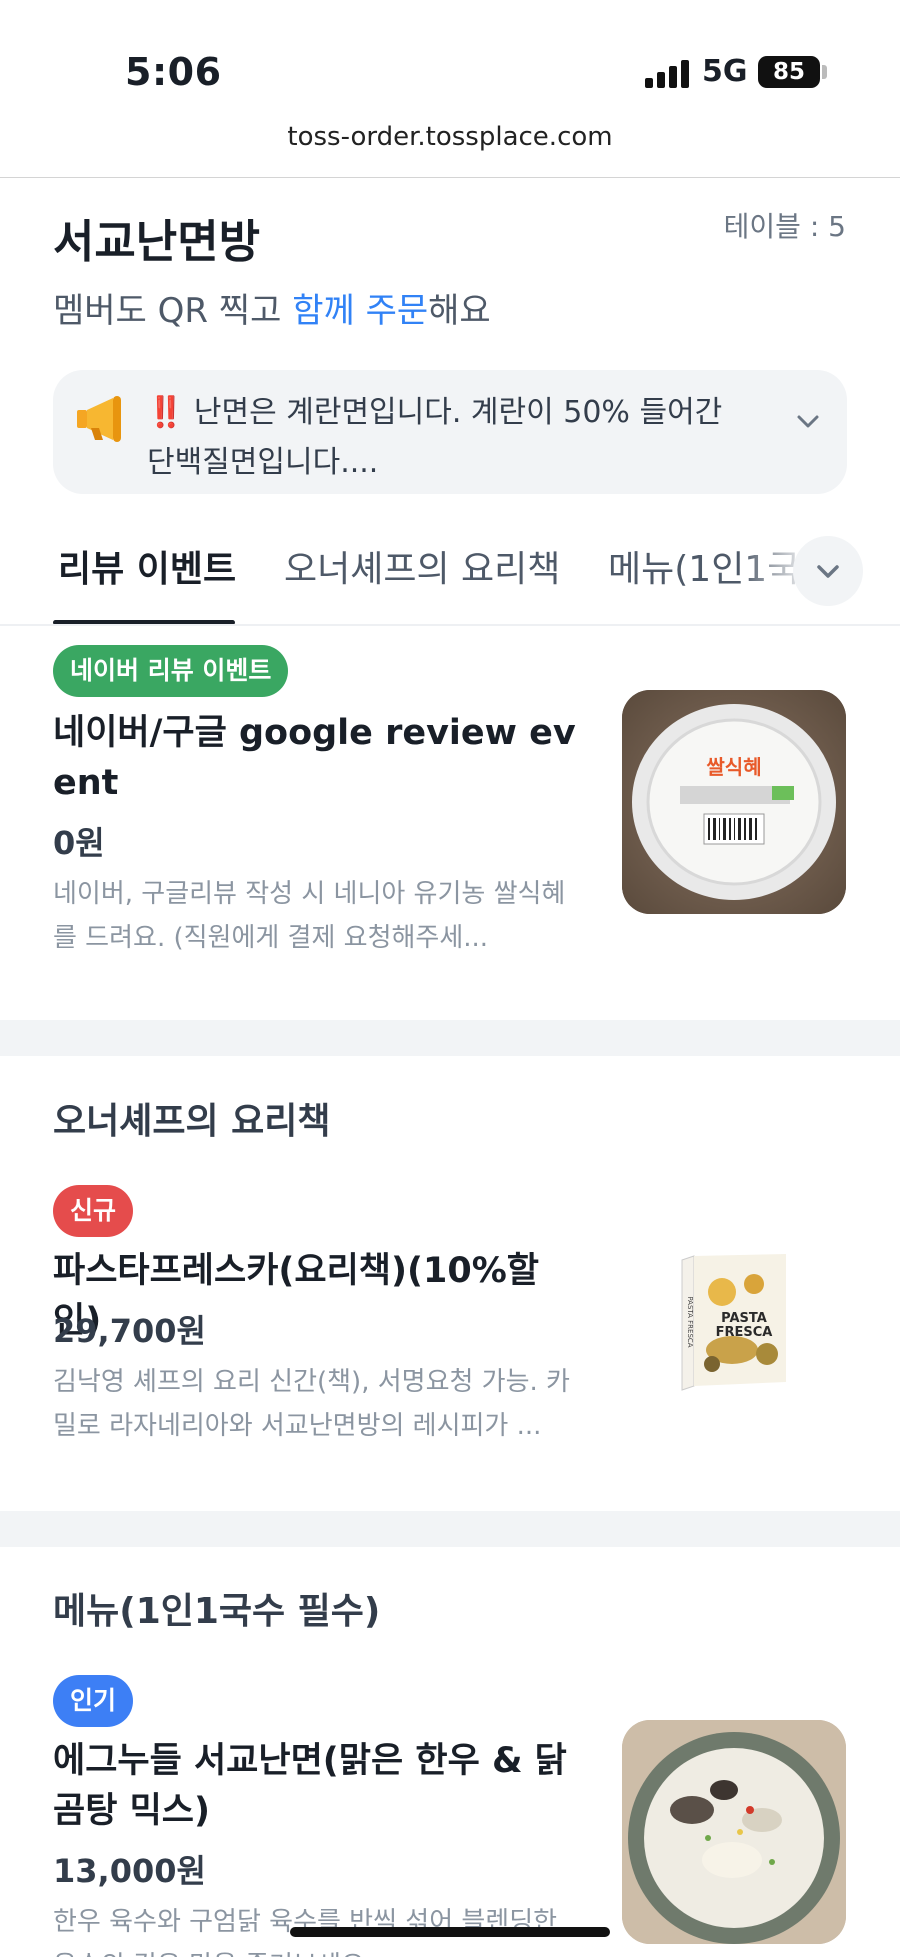 This screenshot has width=900, height=1957. What do you see at coordinates (93, 1701) in the screenshot?
I see `badge-popular: 인기` at bounding box center [93, 1701].